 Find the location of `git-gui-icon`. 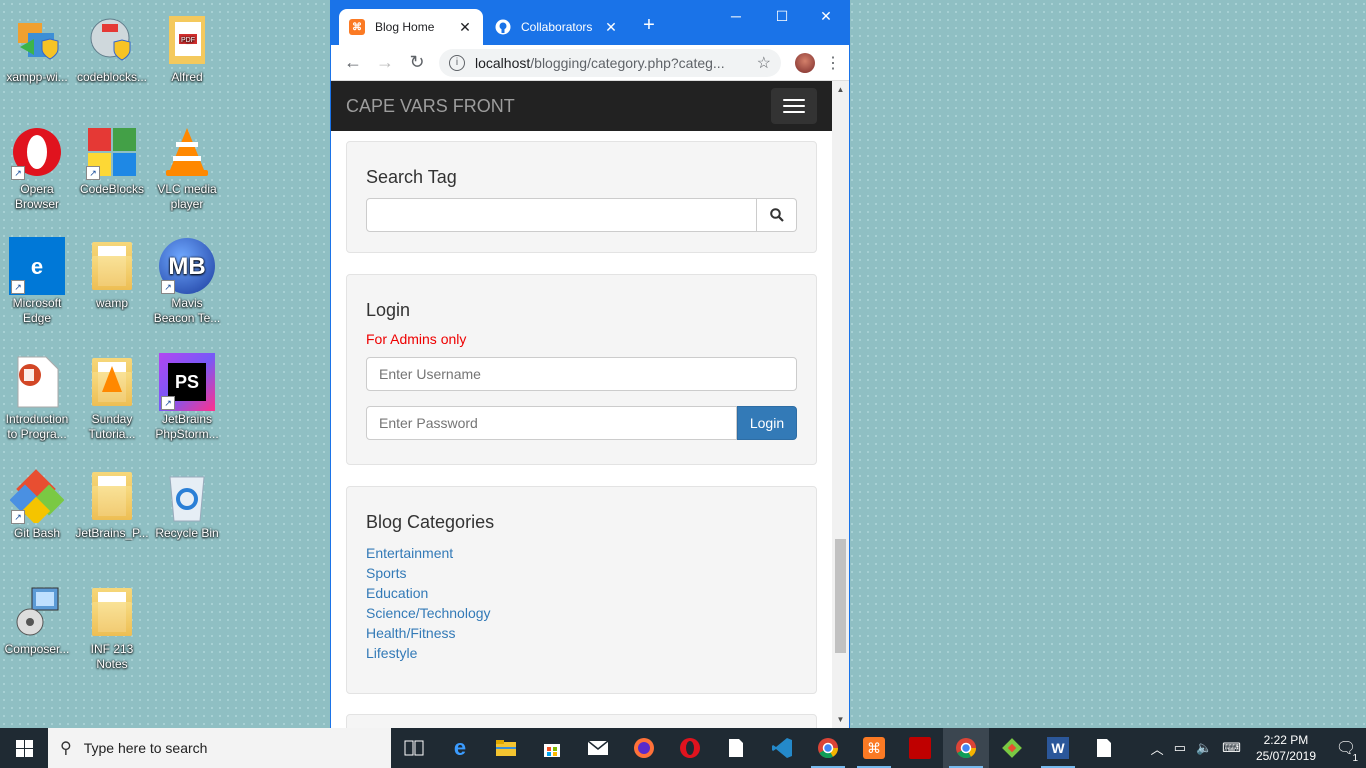

git-gui-icon is located at coordinates (1012, 748).